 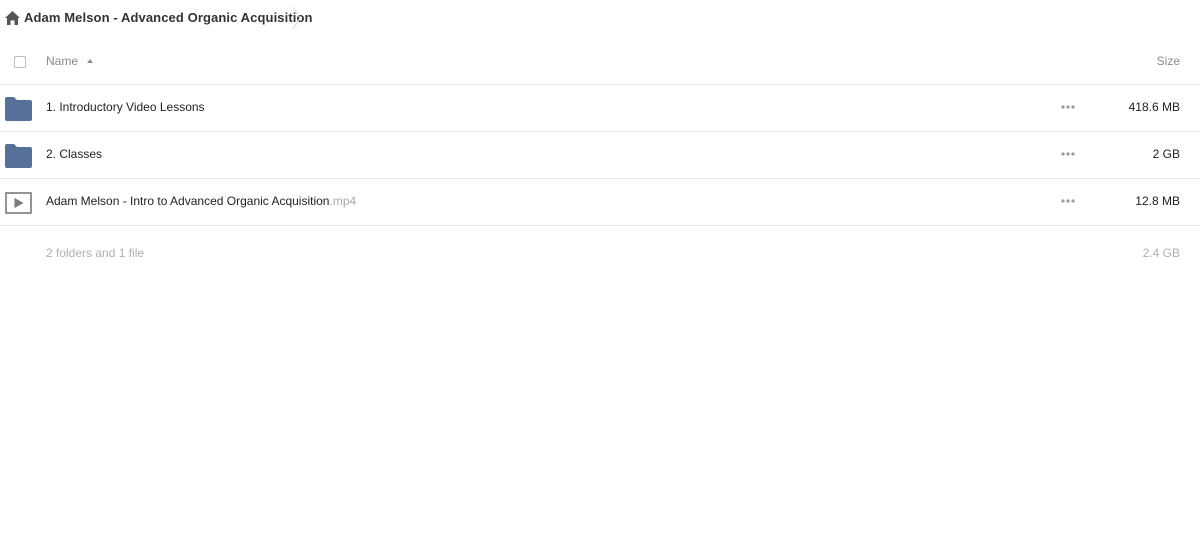 What do you see at coordinates (20, 62) in the screenshot?
I see `select-all-checkbox` at bounding box center [20, 62].